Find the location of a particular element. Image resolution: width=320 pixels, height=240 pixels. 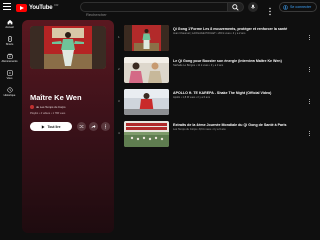

microphone-icon is located at coordinates (253, 6).